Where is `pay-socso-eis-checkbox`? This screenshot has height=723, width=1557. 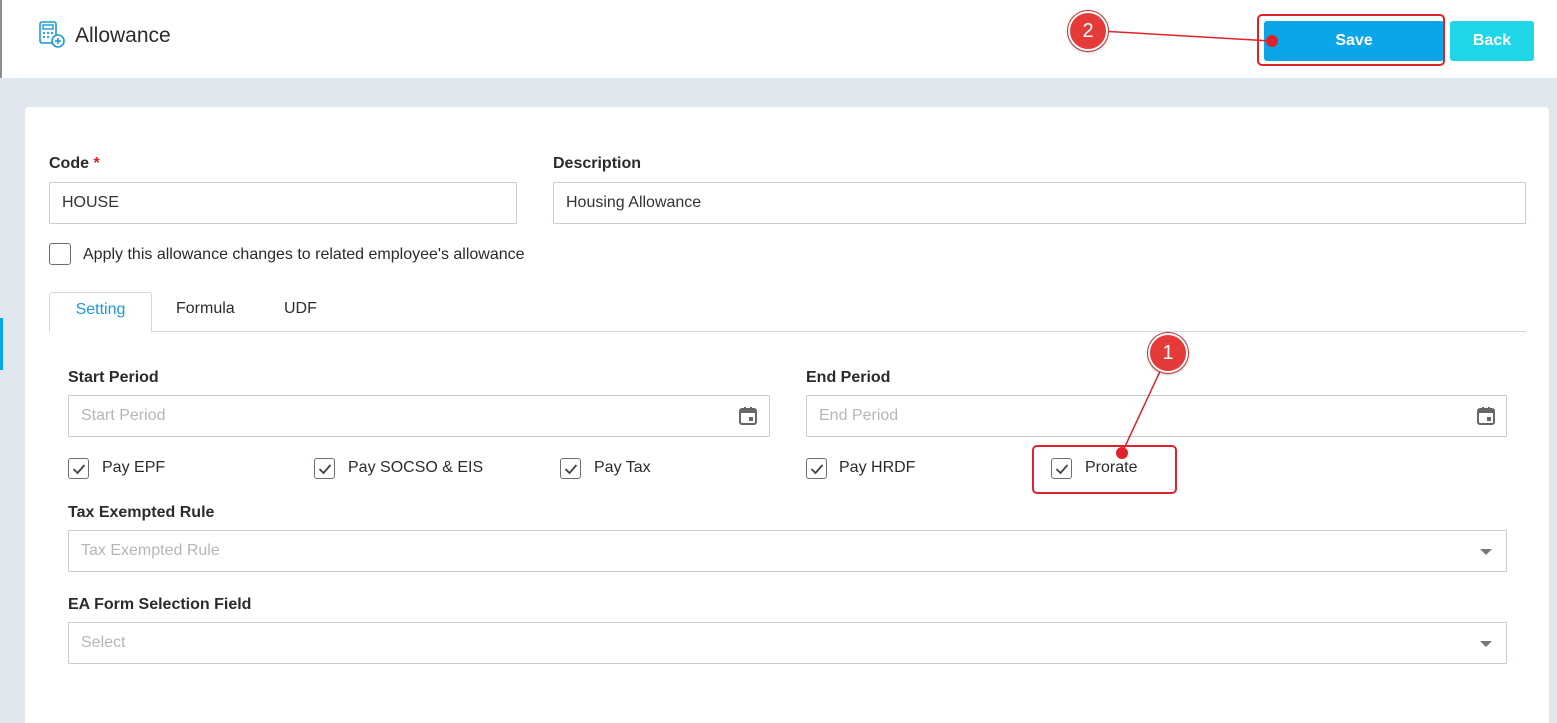
pay-socso-eis-checkbox is located at coordinates (324, 468).